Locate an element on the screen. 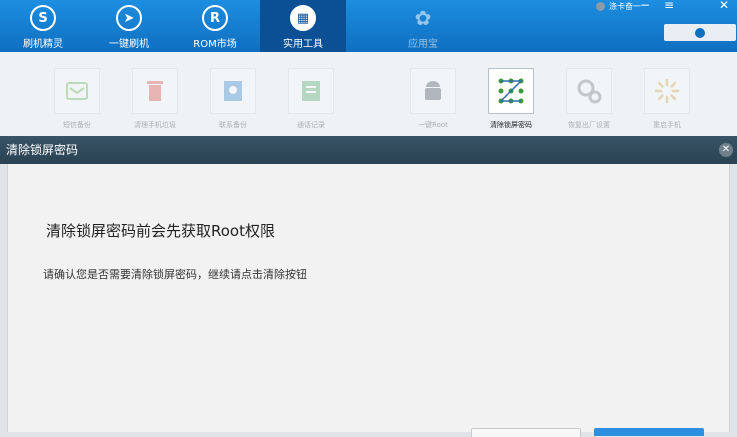 This screenshot has height=437, width=737. tool-restart-phone: 重启手机 is located at coordinates (667, 99).